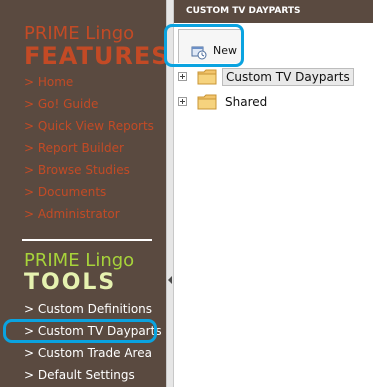  I want to click on splitter-arrow-icon, so click(170, 280).